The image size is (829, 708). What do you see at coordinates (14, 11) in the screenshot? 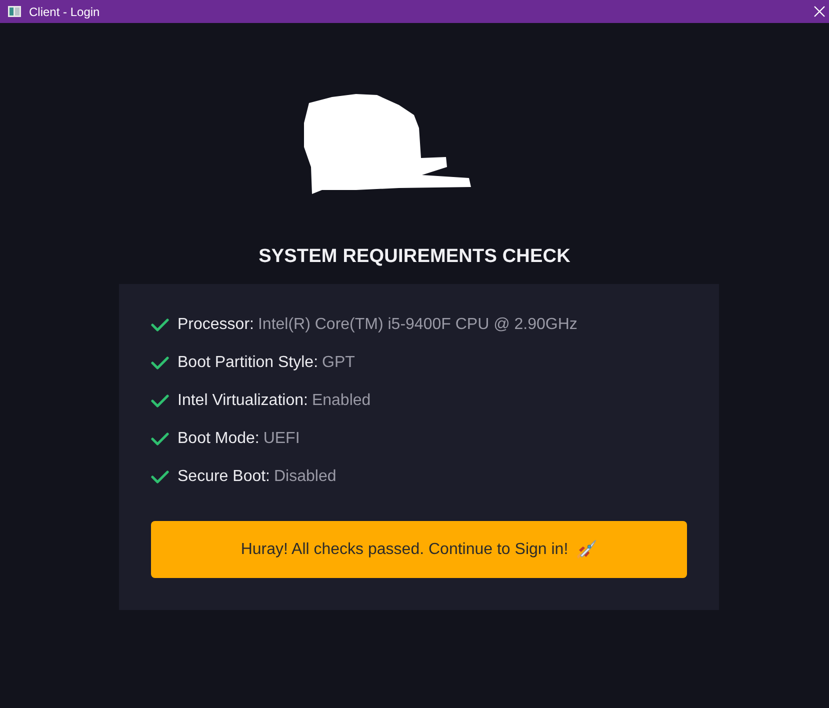
I see `window-icon` at bounding box center [14, 11].